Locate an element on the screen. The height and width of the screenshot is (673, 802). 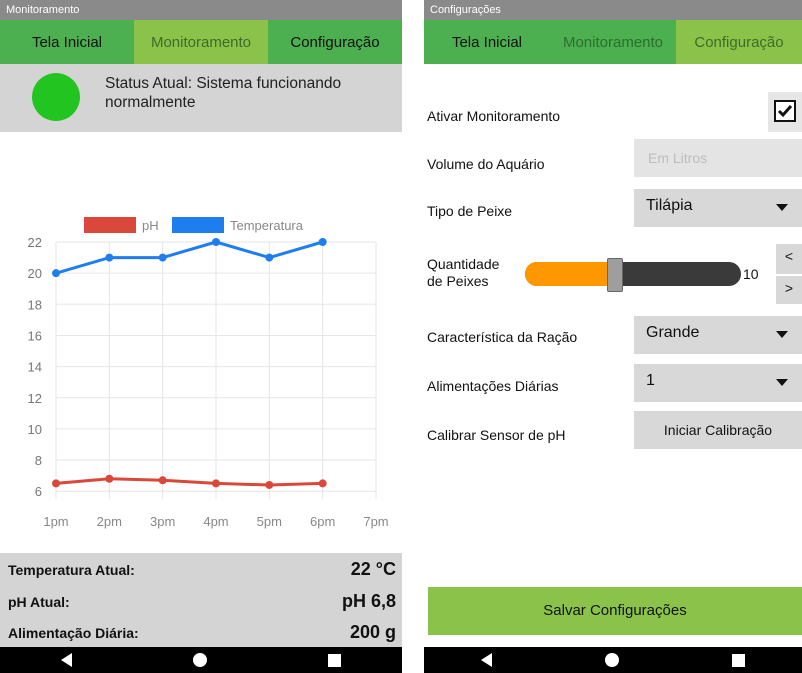
racao-dropdown: Grande is located at coordinates (718, 335).